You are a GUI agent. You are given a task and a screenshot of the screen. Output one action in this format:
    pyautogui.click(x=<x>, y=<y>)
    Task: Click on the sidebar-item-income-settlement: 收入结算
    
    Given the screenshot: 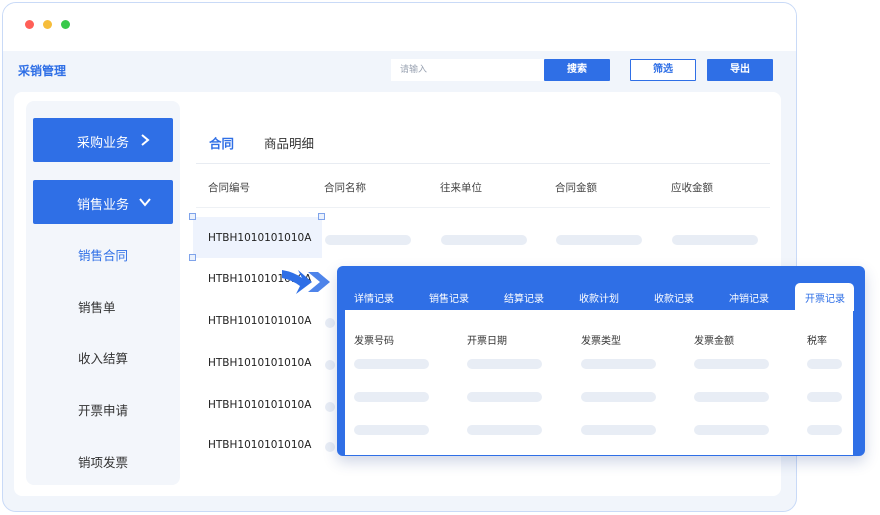 What is the action you would take?
    pyautogui.click(x=103, y=357)
    